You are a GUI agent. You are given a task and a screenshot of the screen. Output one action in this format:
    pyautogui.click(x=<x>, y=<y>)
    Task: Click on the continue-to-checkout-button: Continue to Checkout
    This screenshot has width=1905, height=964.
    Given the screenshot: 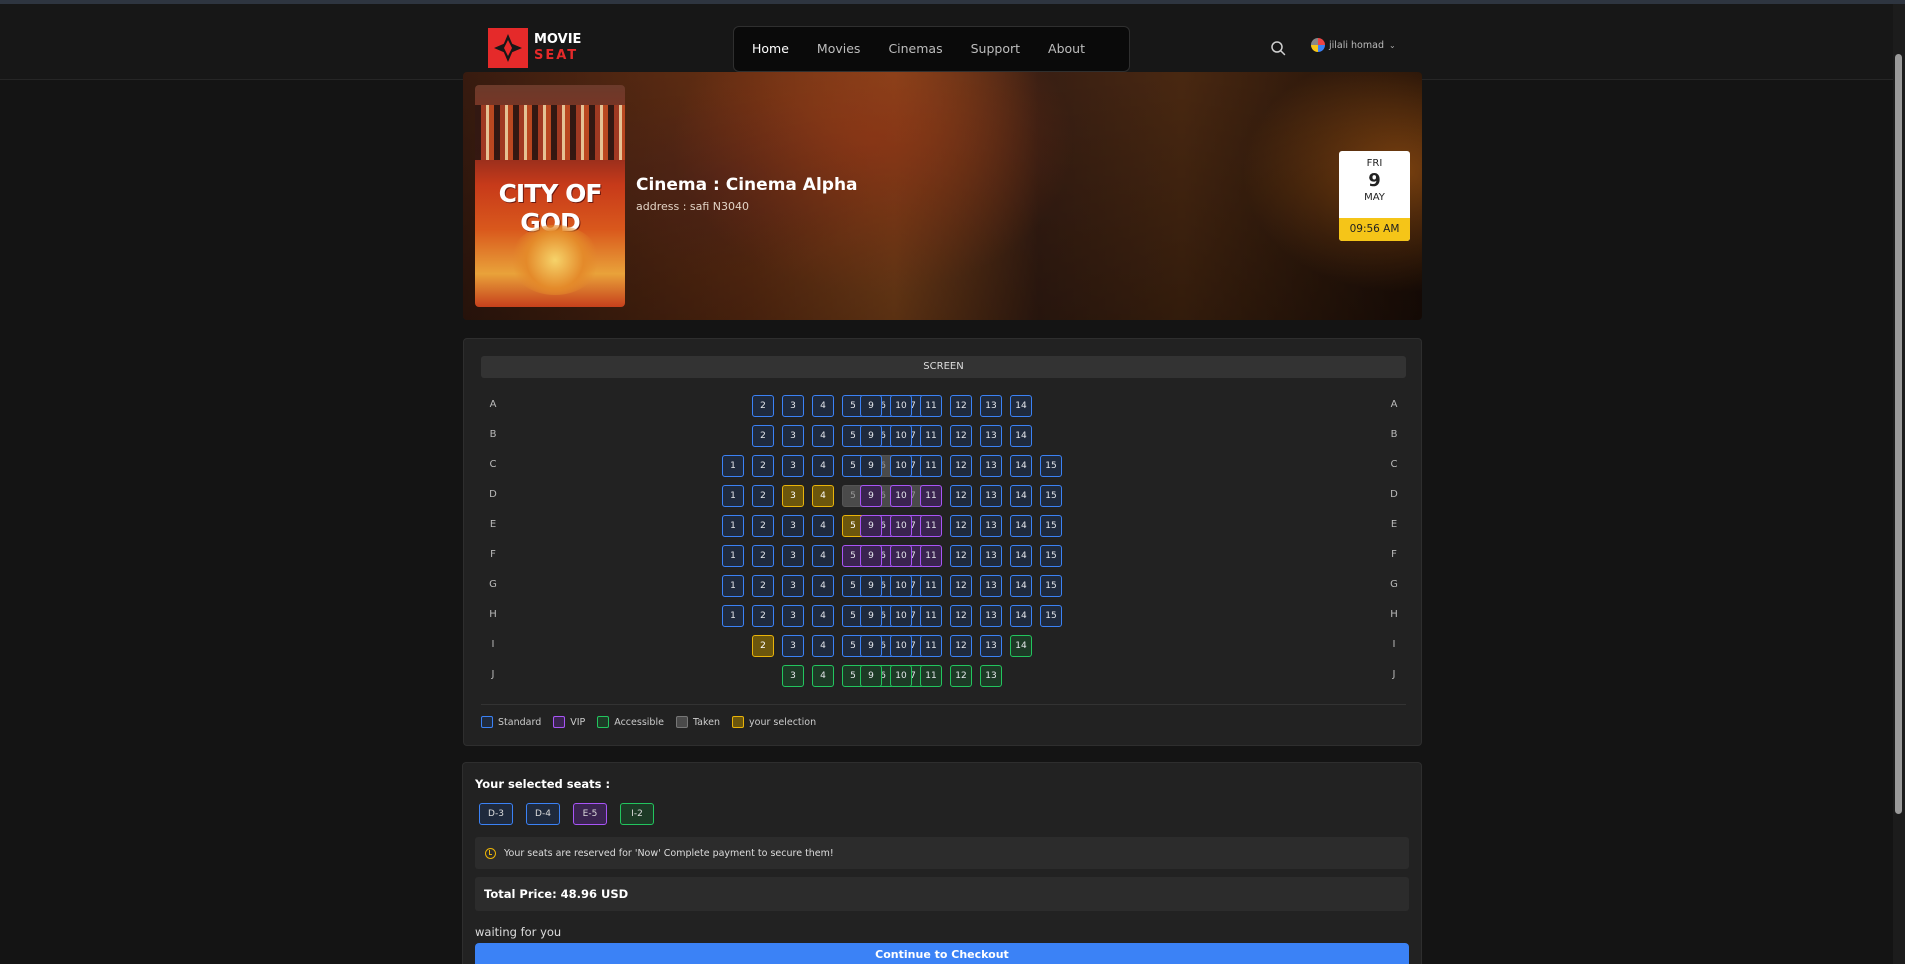 What is the action you would take?
    pyautogui.click(x=942, y=953)
    